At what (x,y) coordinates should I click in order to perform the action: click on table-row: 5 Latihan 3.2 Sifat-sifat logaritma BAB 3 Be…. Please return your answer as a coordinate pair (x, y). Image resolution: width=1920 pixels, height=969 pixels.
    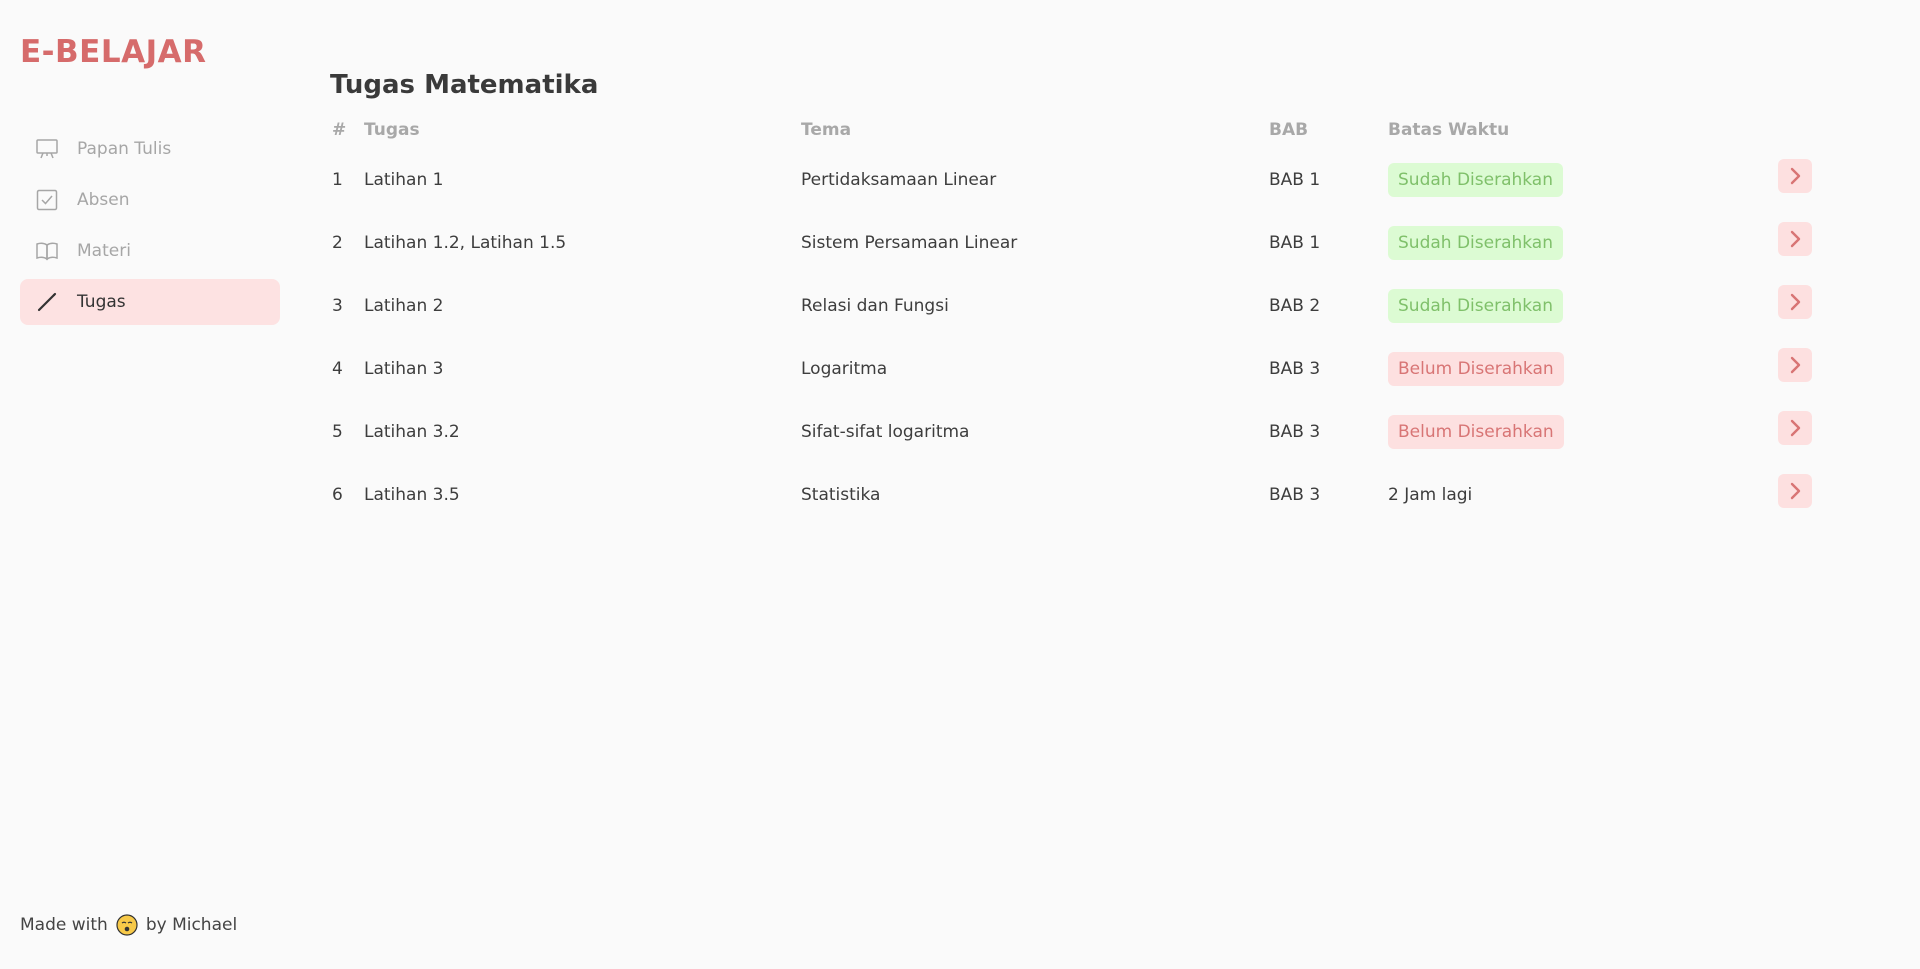
    Looking at the image, I should click on (1074, 431).